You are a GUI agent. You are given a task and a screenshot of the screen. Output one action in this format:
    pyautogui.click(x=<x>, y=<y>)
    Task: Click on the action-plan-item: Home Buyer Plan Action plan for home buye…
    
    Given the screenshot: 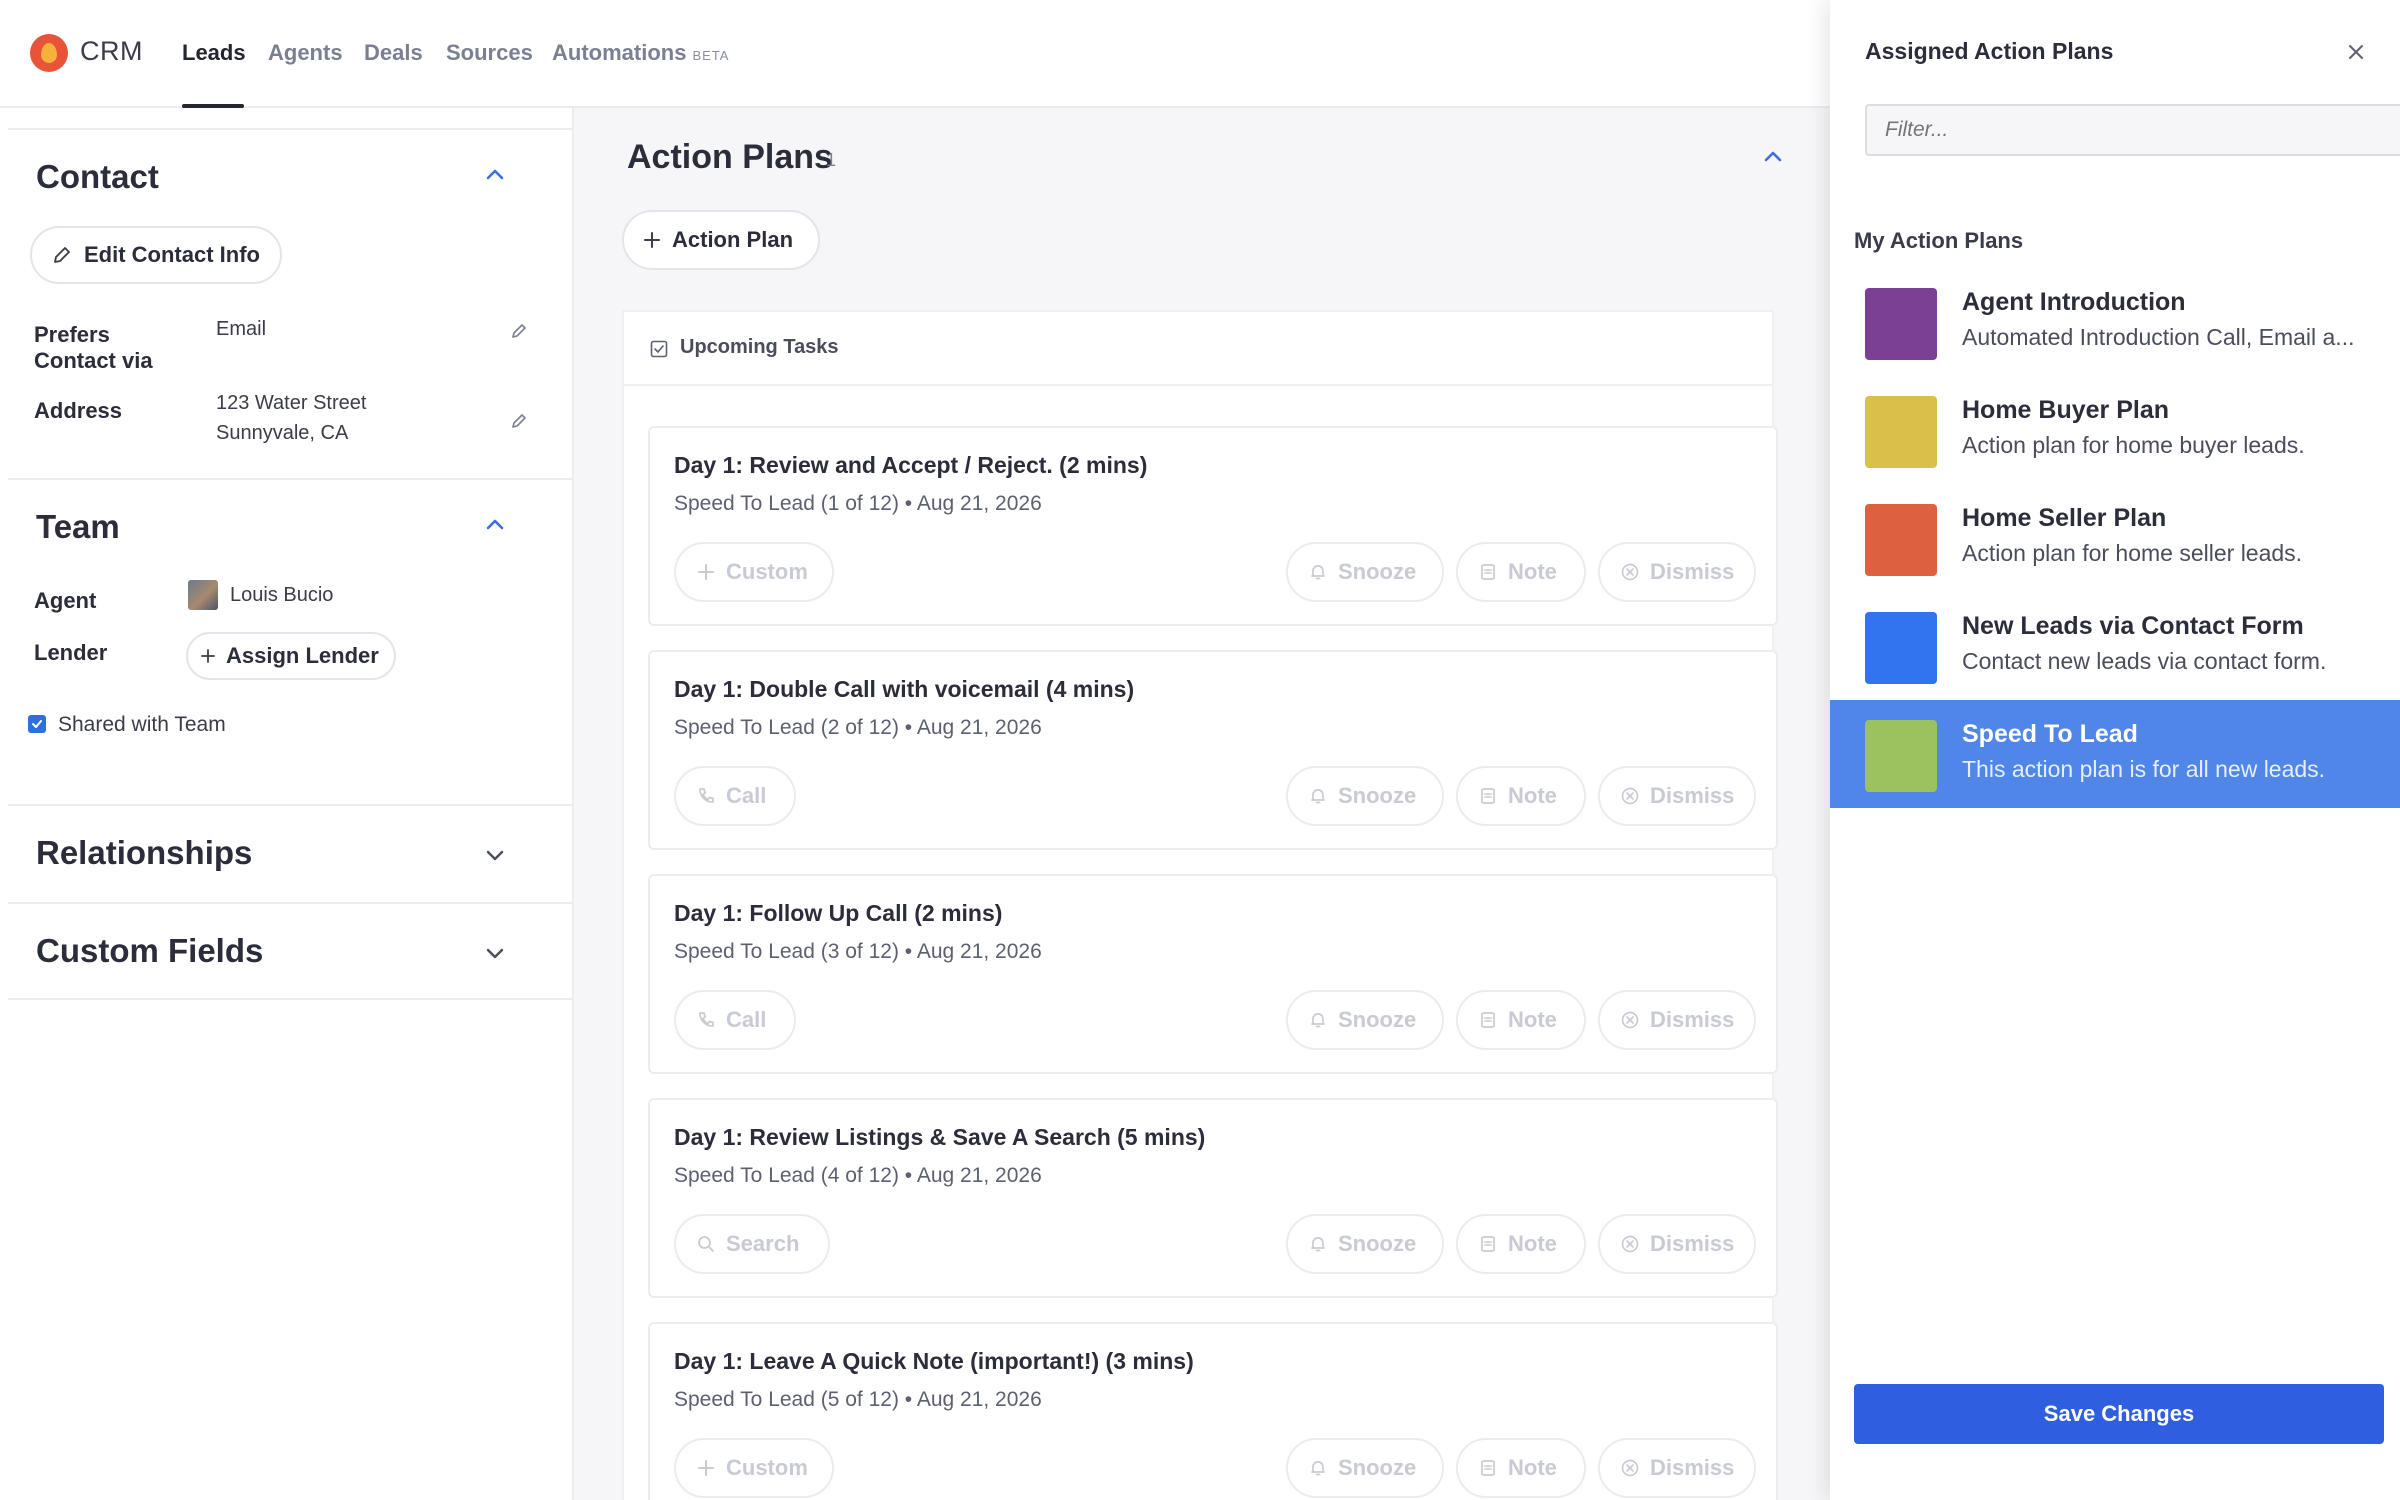 What is the action you would take?
    pyautogui.click(x=2115, y=430)
    